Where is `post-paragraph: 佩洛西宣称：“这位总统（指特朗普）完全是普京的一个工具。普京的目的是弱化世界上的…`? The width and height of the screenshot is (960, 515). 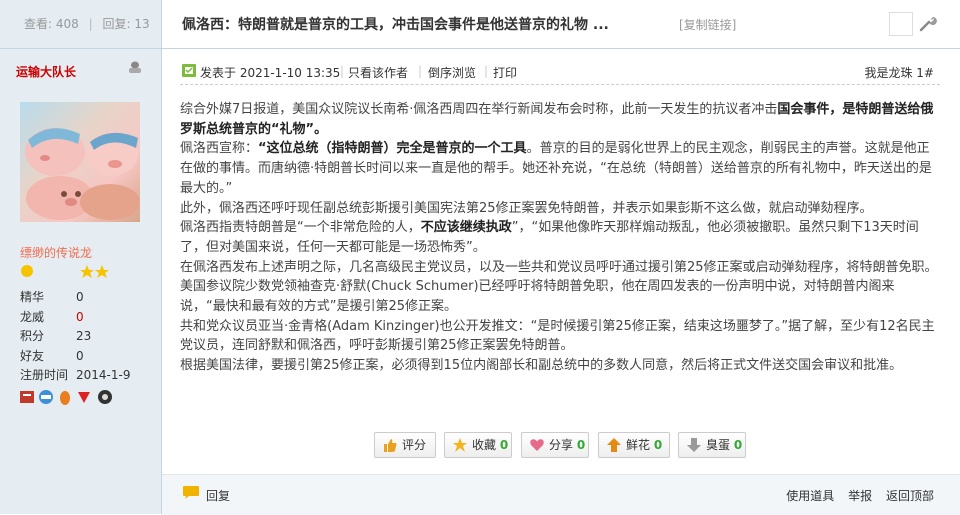 post-paragraph: 佩洛西宣称：“这位总统（指特朗普）完全是普京的一个工具。普京的目的是弱化世界上的… is located at coordinates (556, 168).